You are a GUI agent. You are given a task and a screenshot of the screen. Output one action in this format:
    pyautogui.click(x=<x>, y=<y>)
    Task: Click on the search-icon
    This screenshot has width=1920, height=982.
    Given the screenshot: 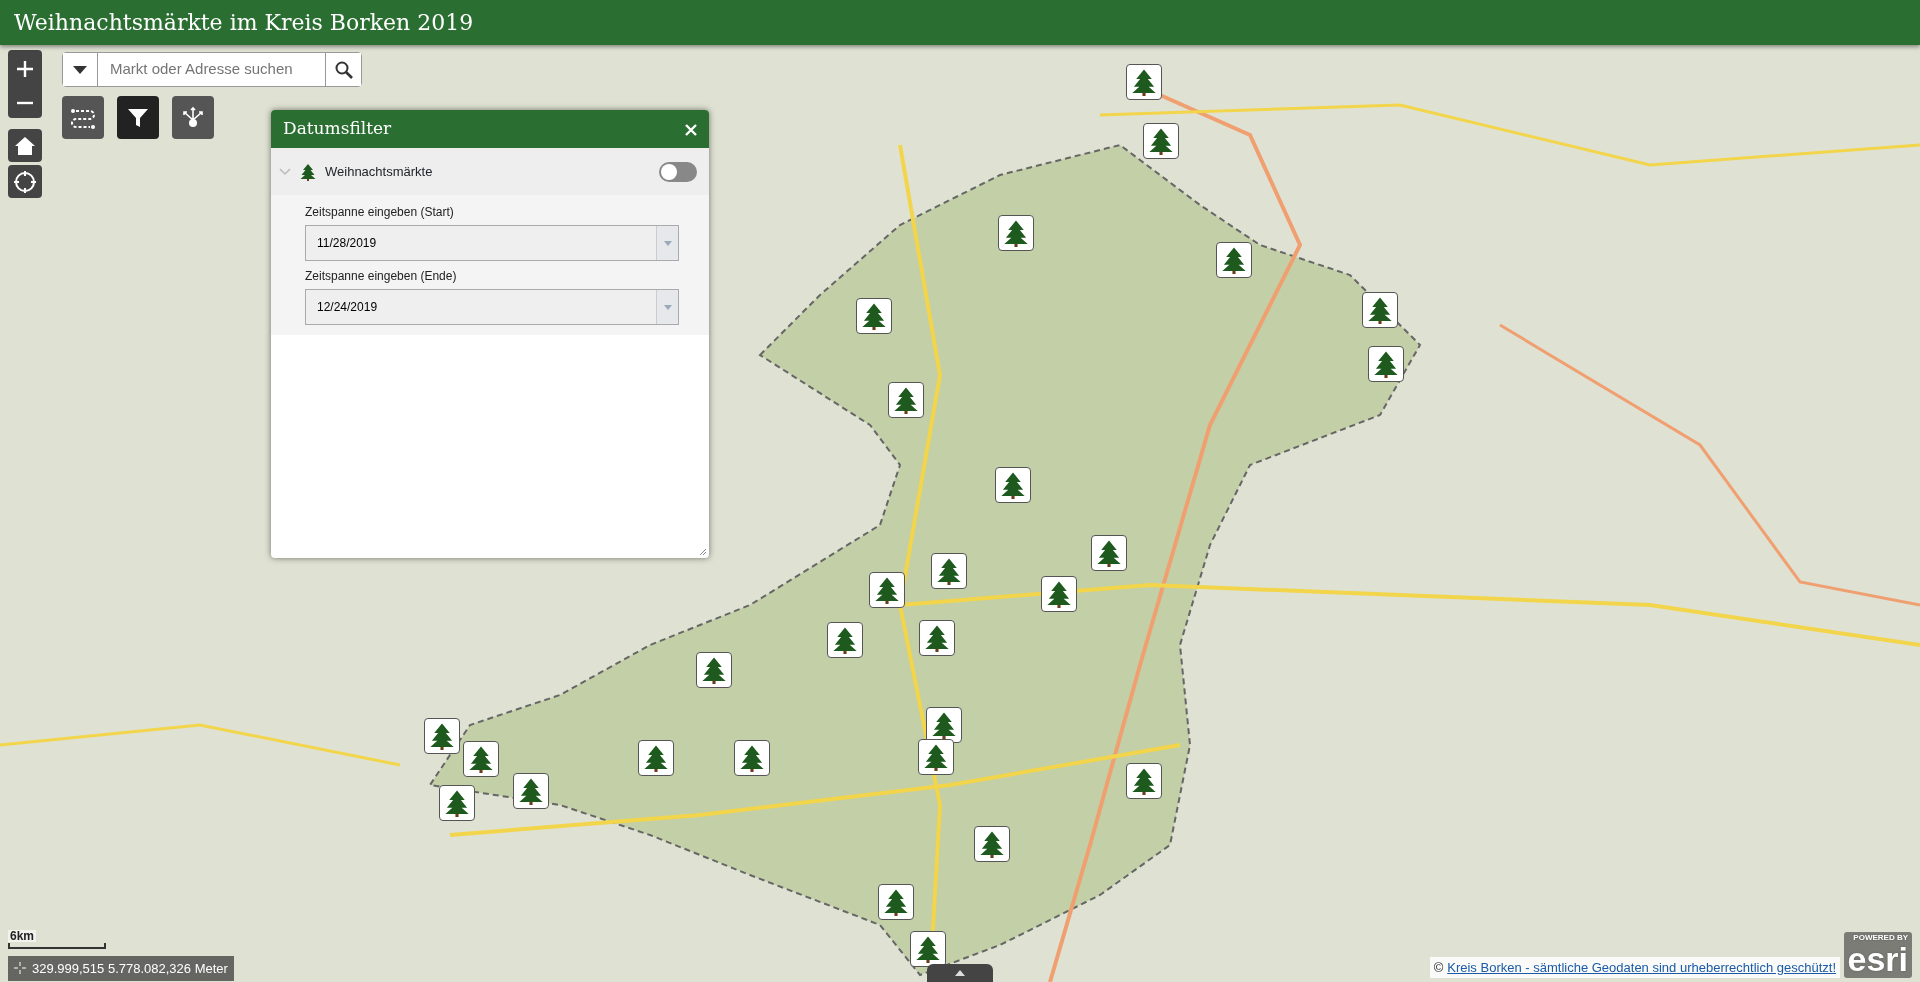 What is the action you would take?
    pyautogui.click(x=343, y=69)
    